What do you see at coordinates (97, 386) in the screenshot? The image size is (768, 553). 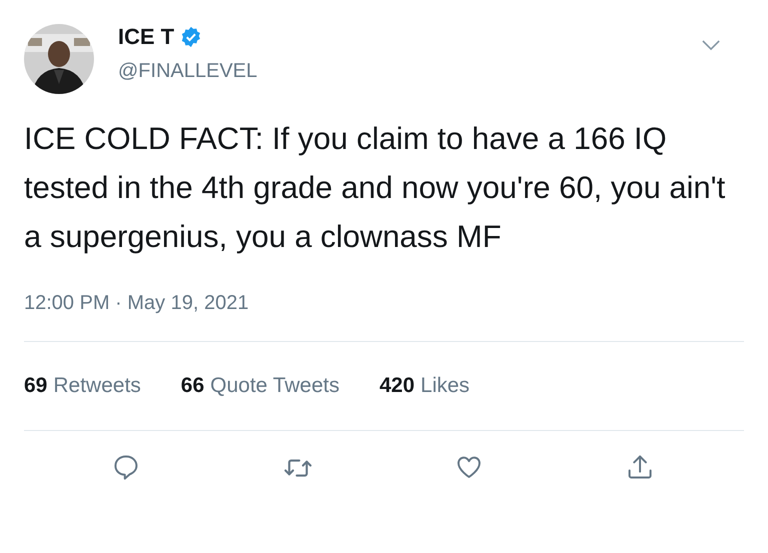 I see `stat-label: Retweets` at bounding box center [97, 386].